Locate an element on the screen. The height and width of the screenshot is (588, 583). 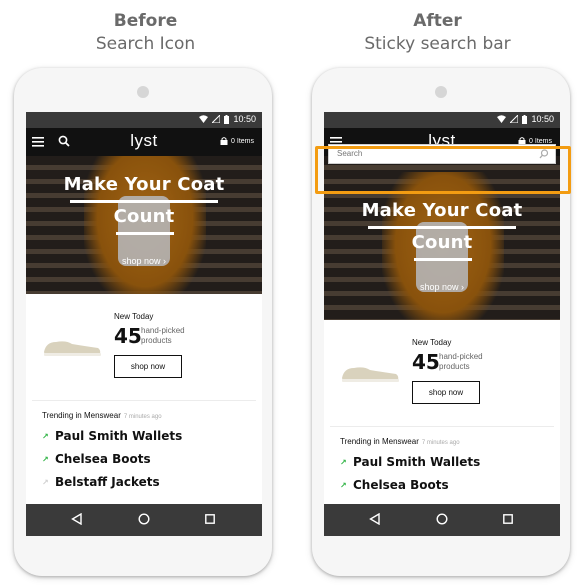
cart-button: 0 Items is located at coordinates (237, 141).